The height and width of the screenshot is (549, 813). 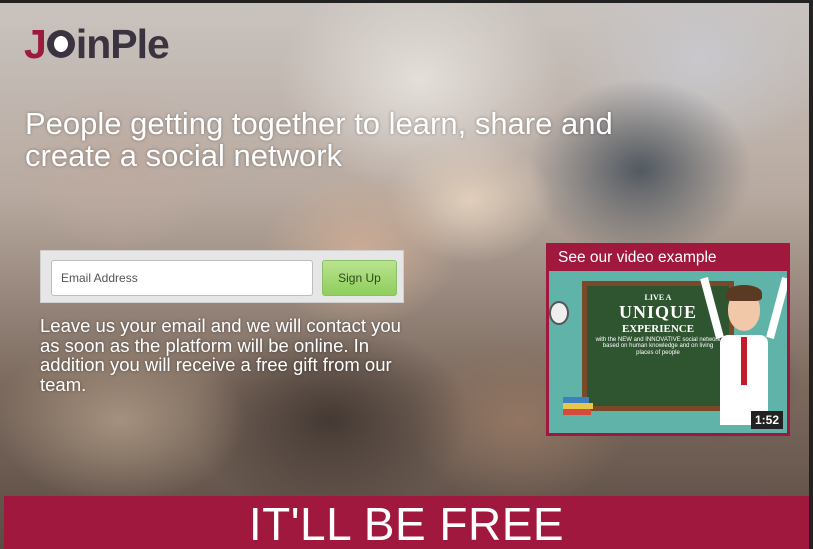 What do you see at coordinates (406, 1) in the screenshot?
I see `top-border` at bounding box center [406, 1].